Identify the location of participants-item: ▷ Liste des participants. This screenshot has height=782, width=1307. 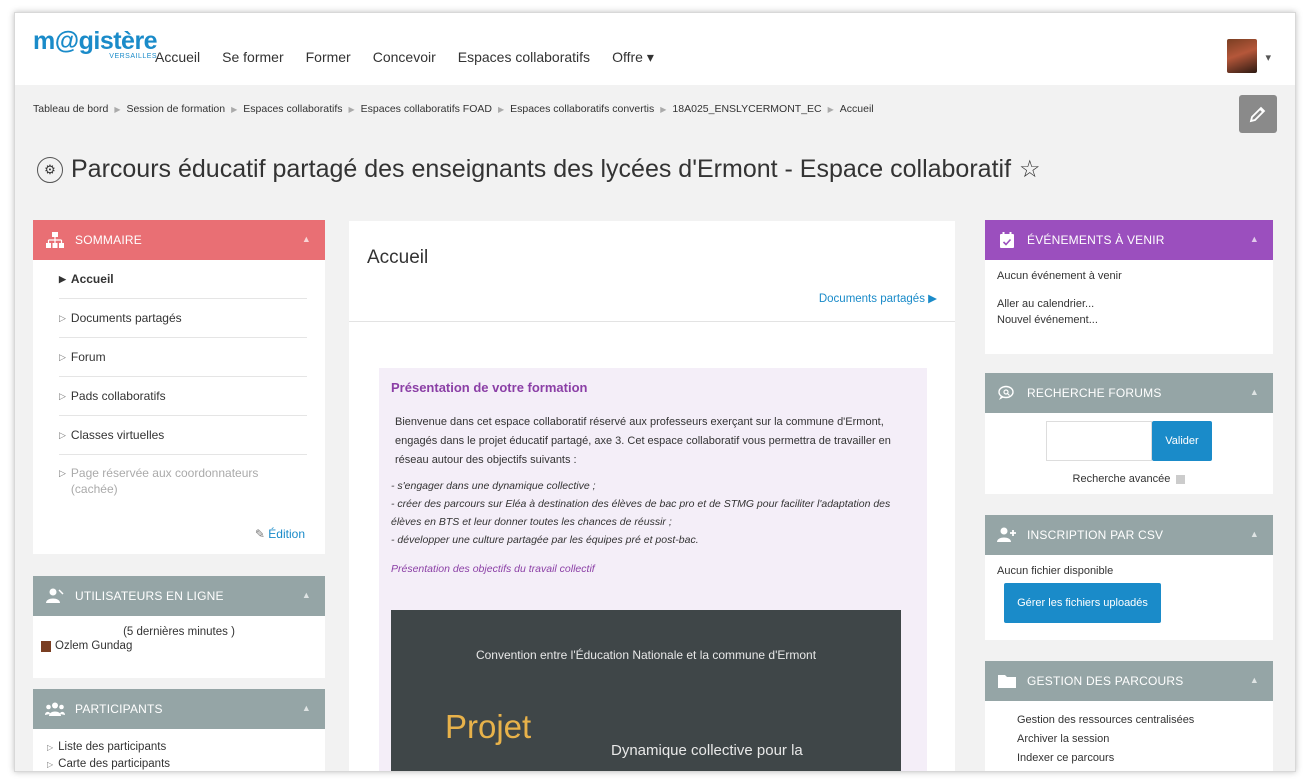
(186, 747).